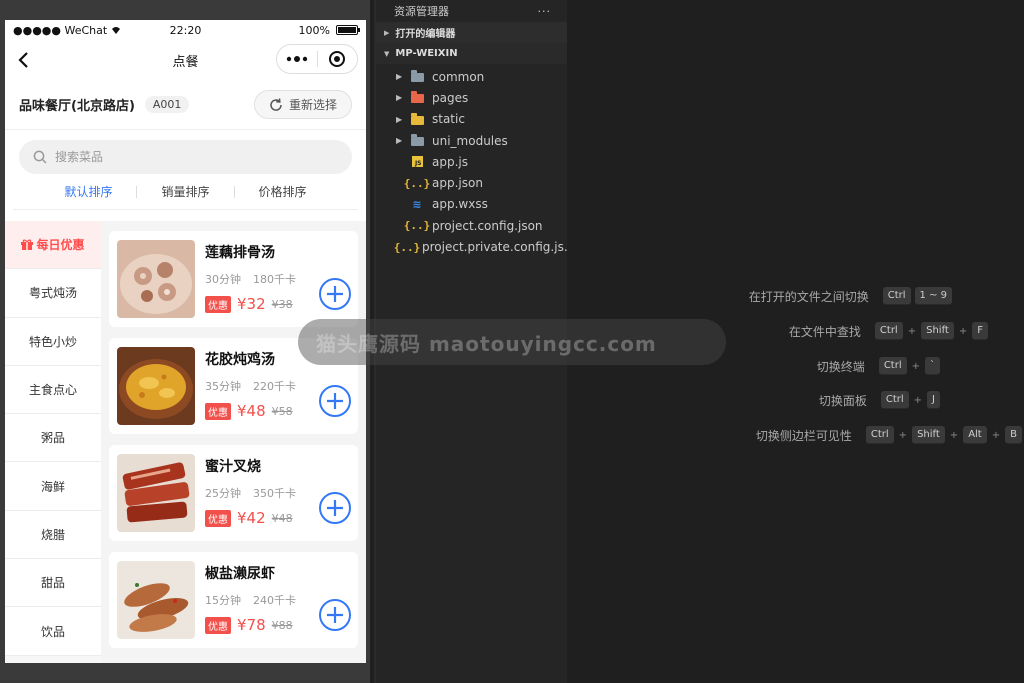 The height and width of the screenshot is (683, 1024). What do you see at coordinates (251, 411) in the screenshot?
I see `dish-price: ¥48` at bounding box center [251, 411].